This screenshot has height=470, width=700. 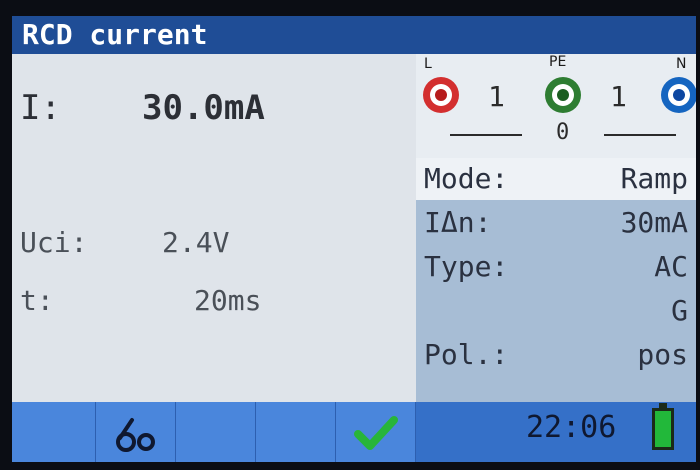 What do you see at coordinates (228, 300) in the screenshot?
I see `t-value: 20ms` at bounding box center [228, 300].